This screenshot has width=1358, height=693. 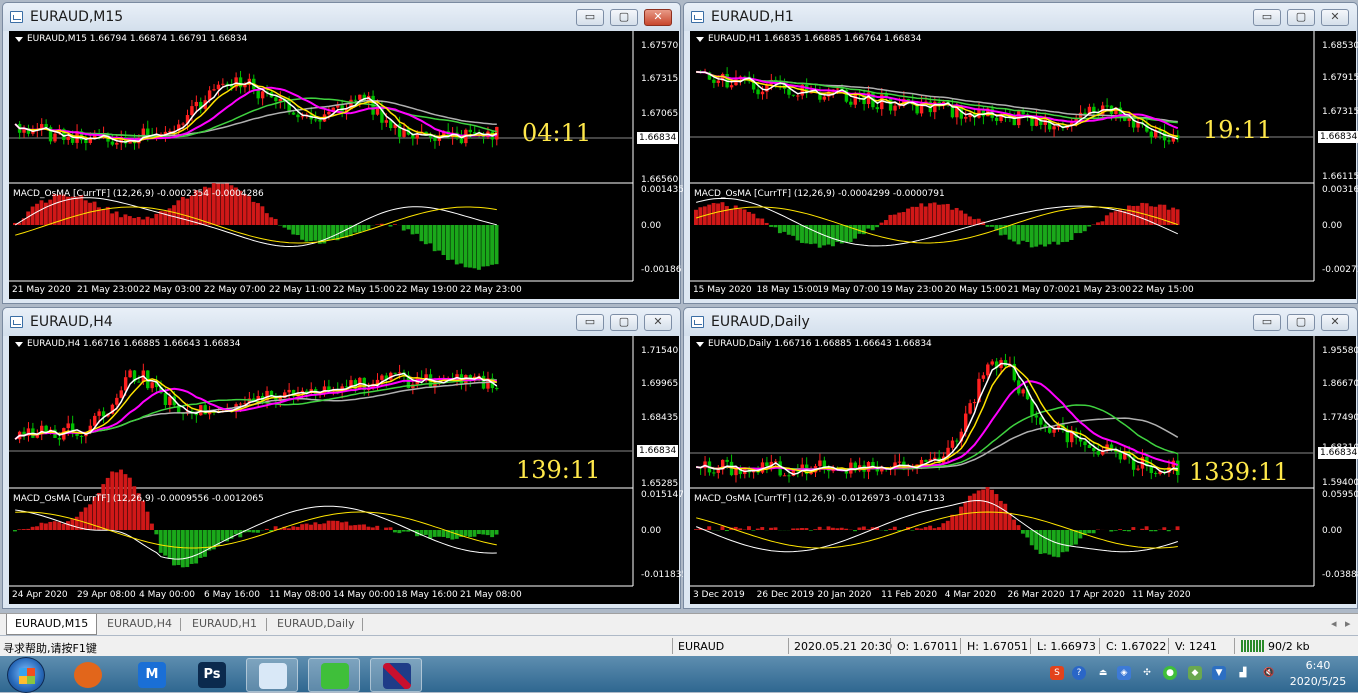 I want to click on taskbar-clock: 6:40 2020/5/25, so click(x=1318, y=674).